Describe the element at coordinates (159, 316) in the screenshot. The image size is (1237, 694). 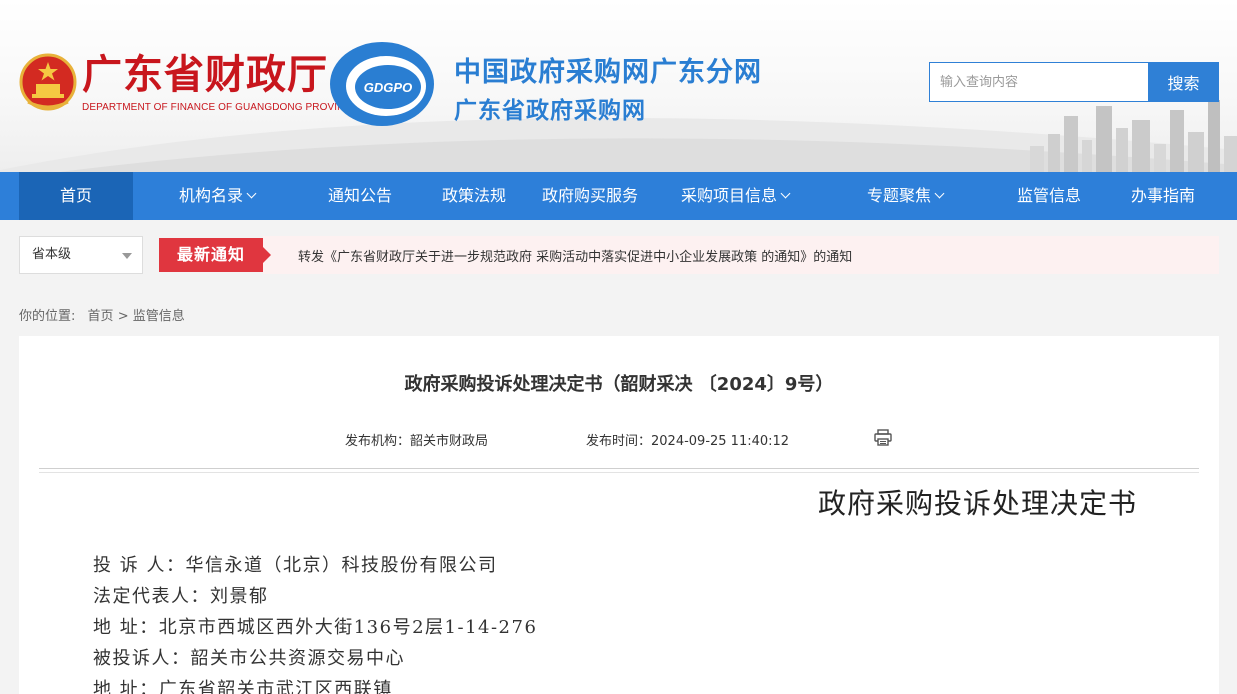
I see `breadcrumb-current-link: 监管信息` at that location.